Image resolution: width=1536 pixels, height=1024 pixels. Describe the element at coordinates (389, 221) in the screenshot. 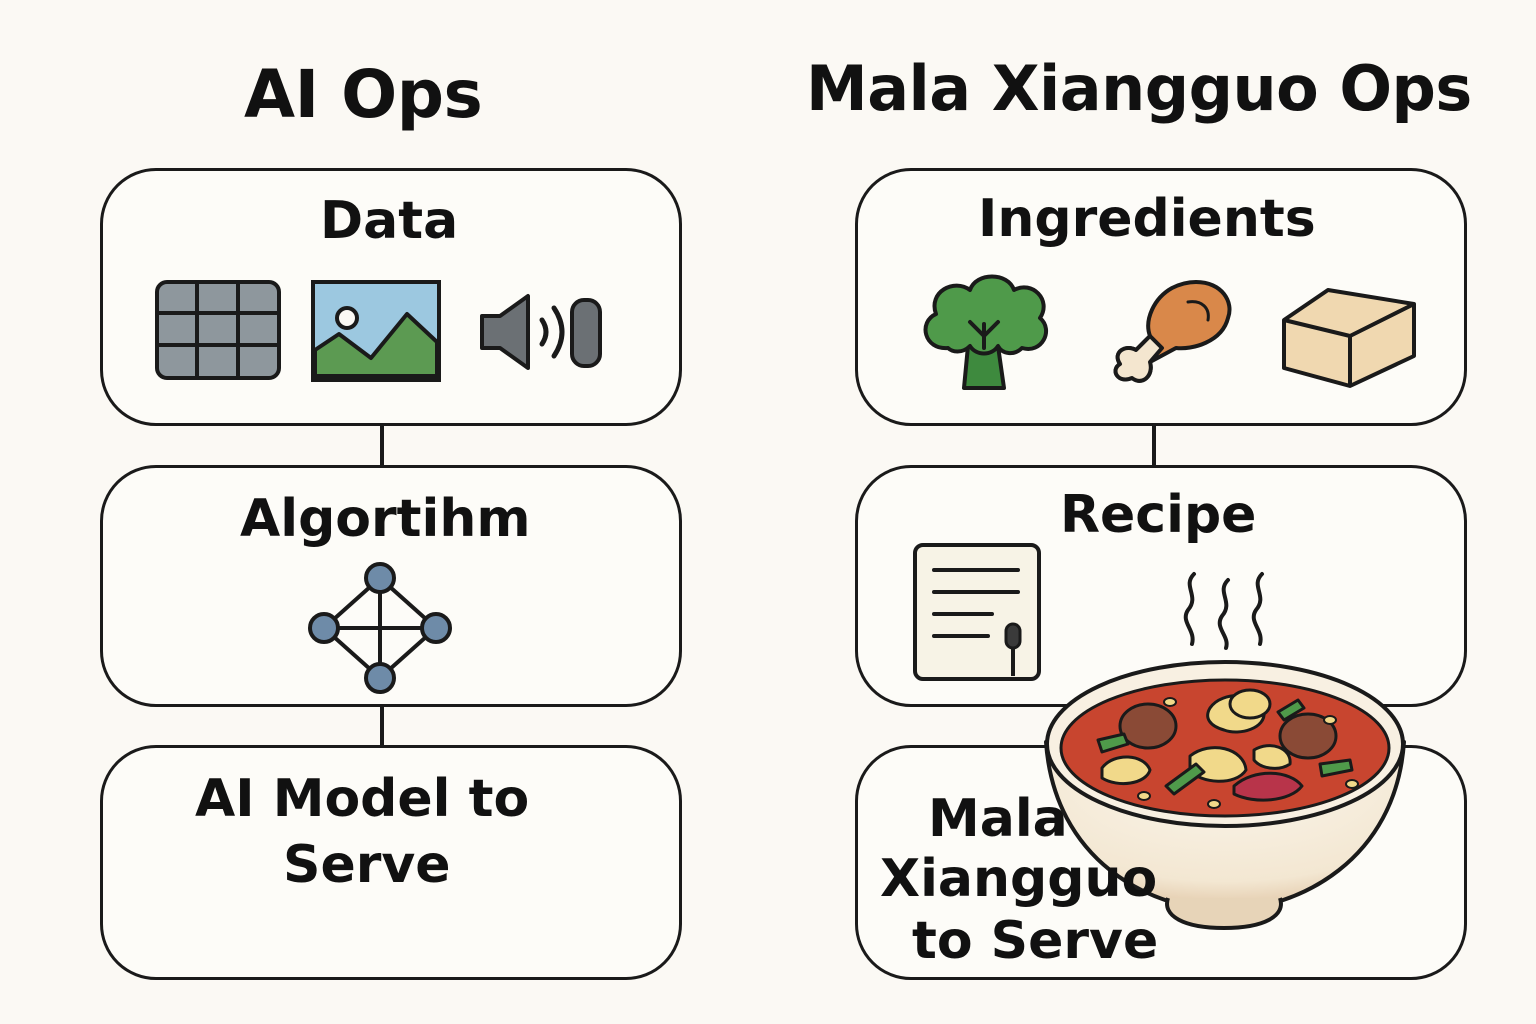

I see `data-label: Data` at that location.